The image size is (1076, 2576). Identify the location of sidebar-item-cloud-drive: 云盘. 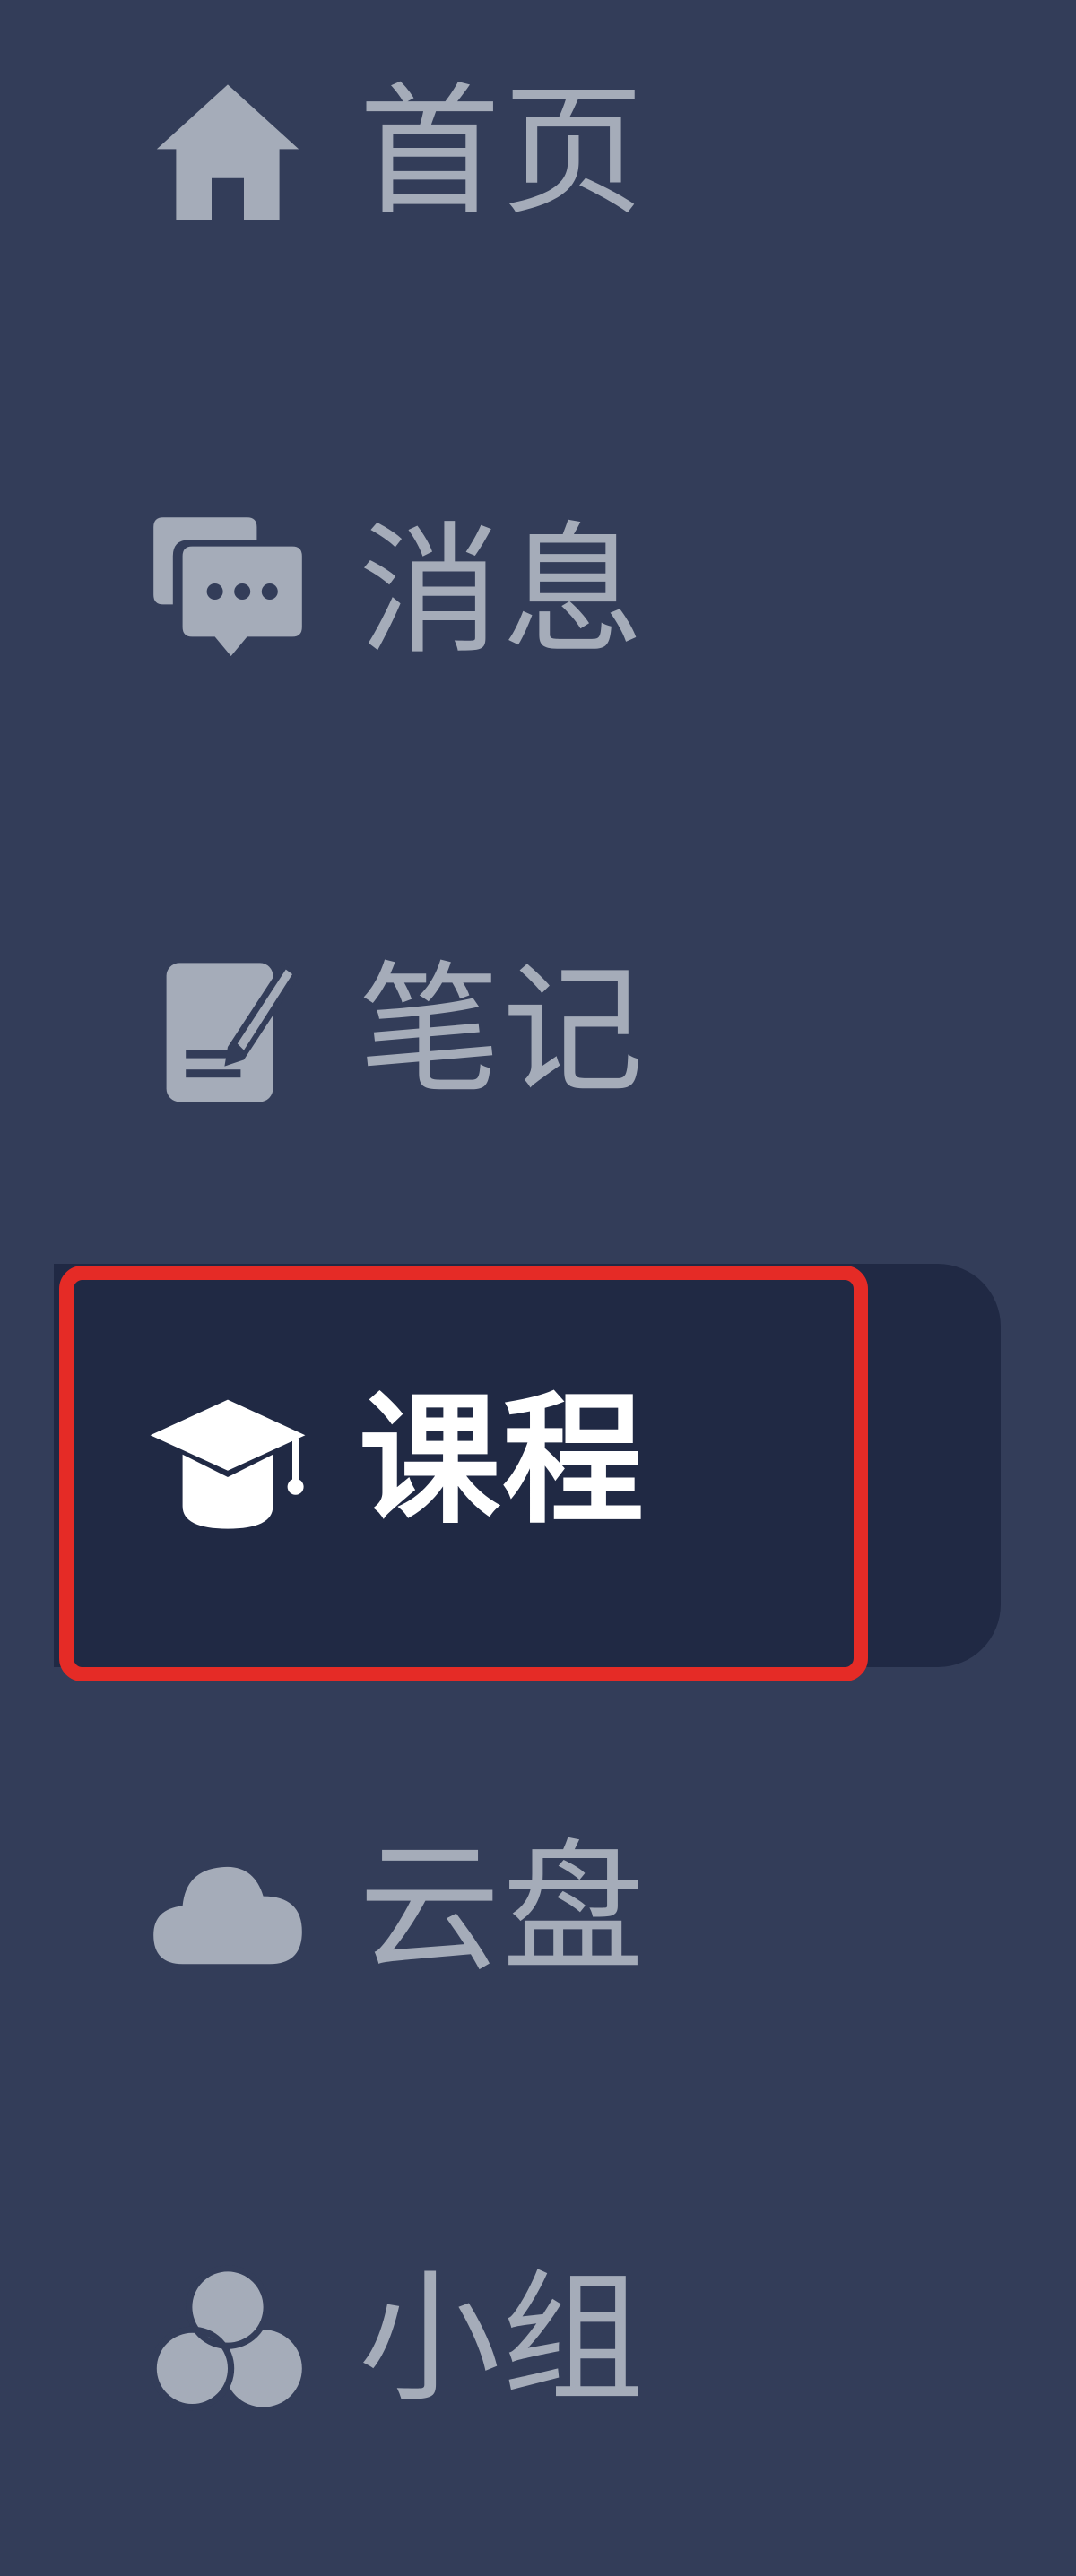
(538, 1927).